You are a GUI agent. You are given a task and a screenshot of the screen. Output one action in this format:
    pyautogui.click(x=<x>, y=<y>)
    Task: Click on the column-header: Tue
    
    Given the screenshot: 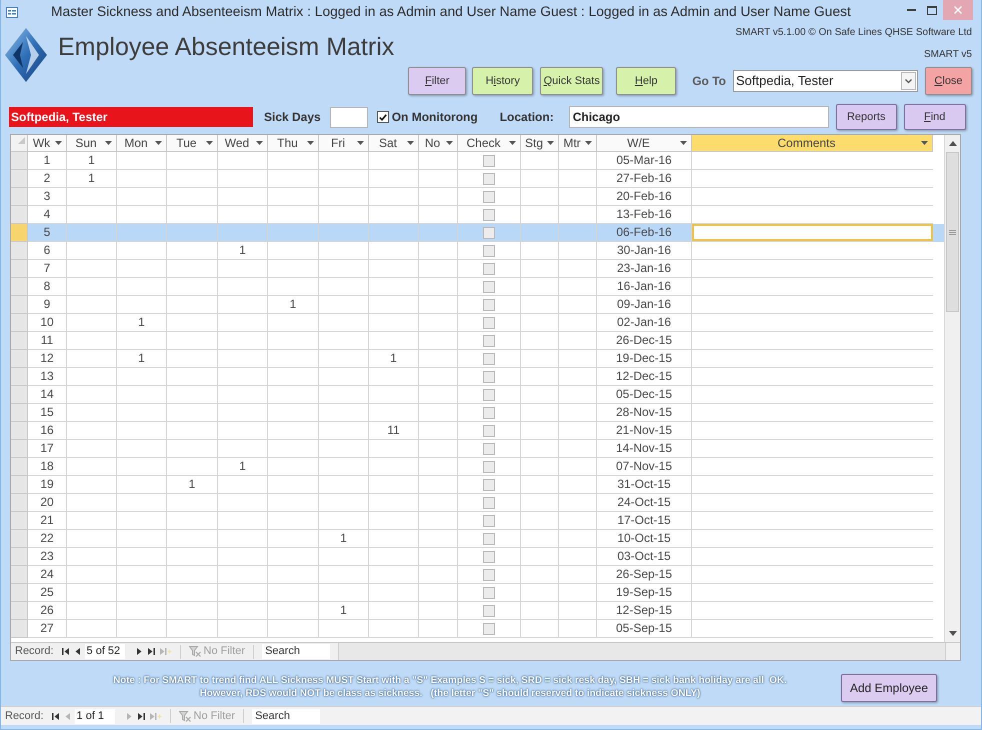 What is the action you would take?
    pyautogui.click(x=192, y=143)
    